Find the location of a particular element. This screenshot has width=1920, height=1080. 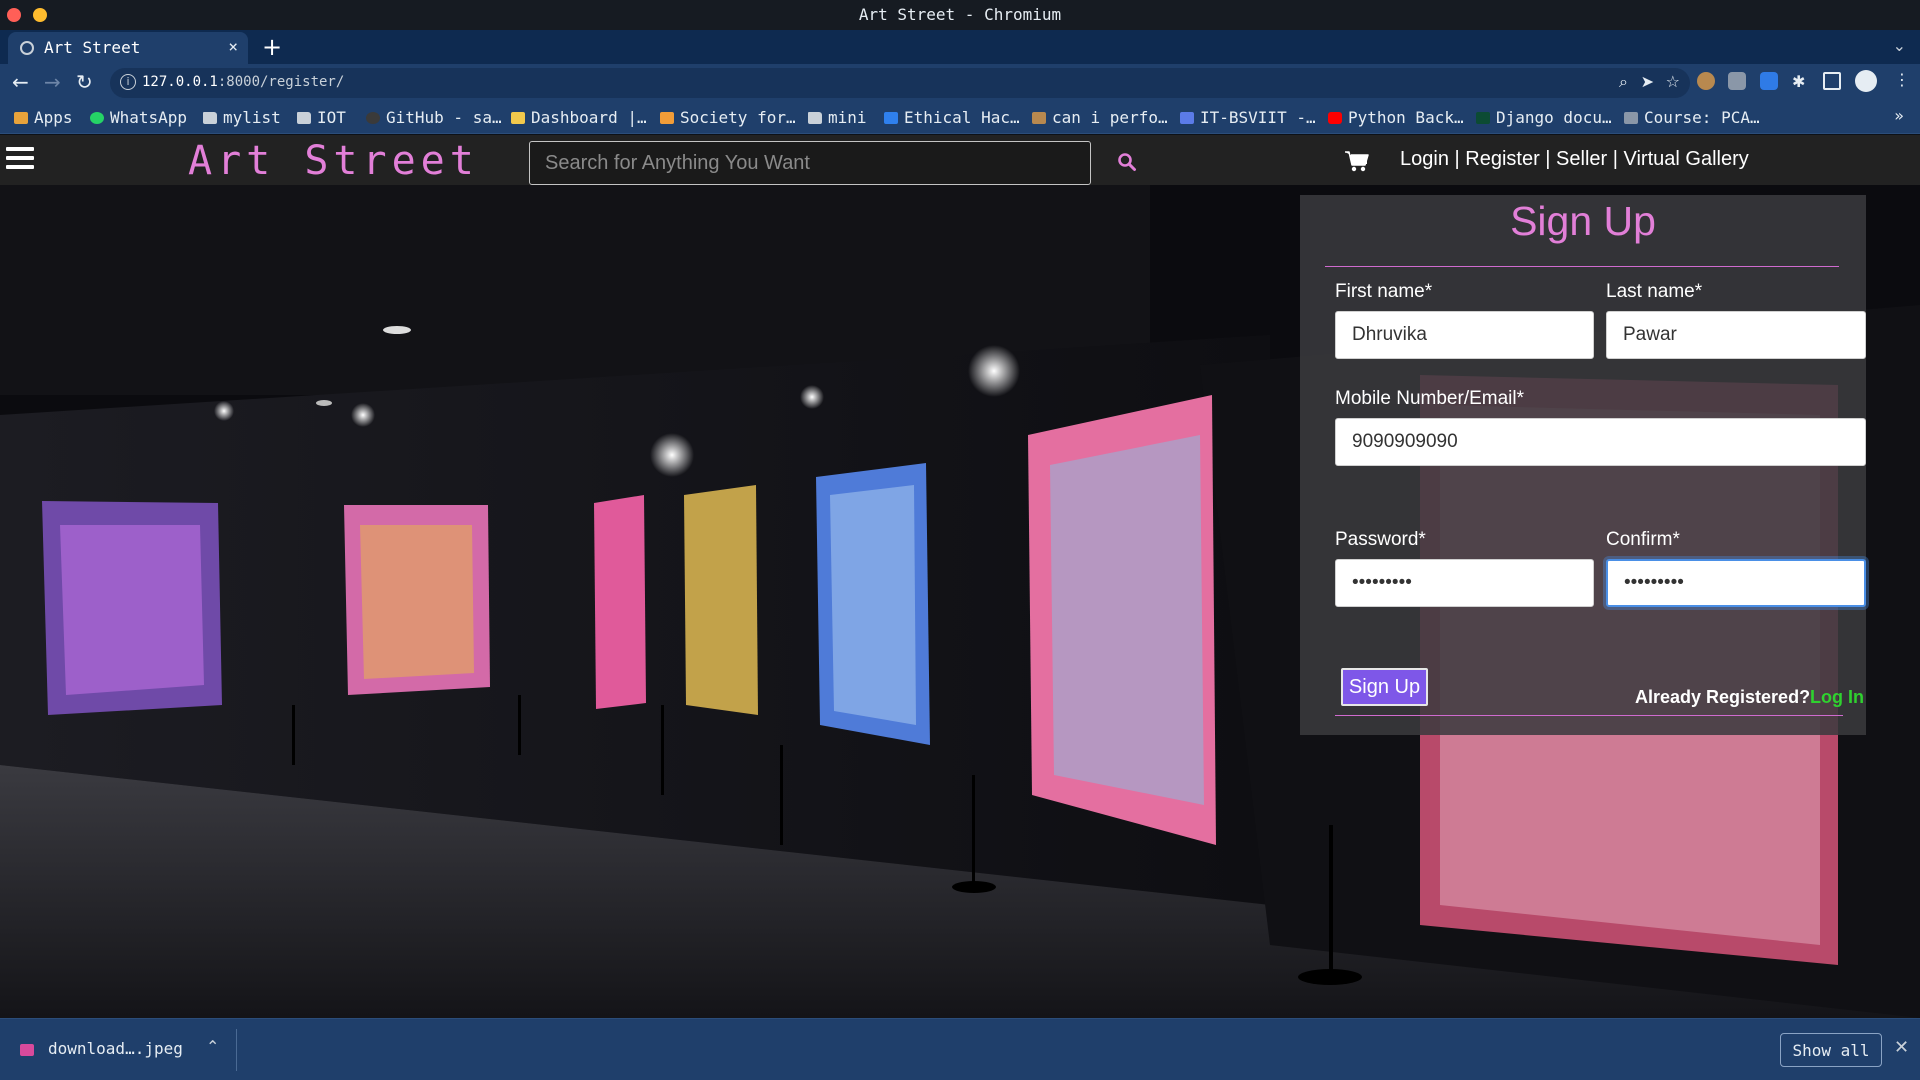

extension-grid-icon is located at coordinates (1737, 81).